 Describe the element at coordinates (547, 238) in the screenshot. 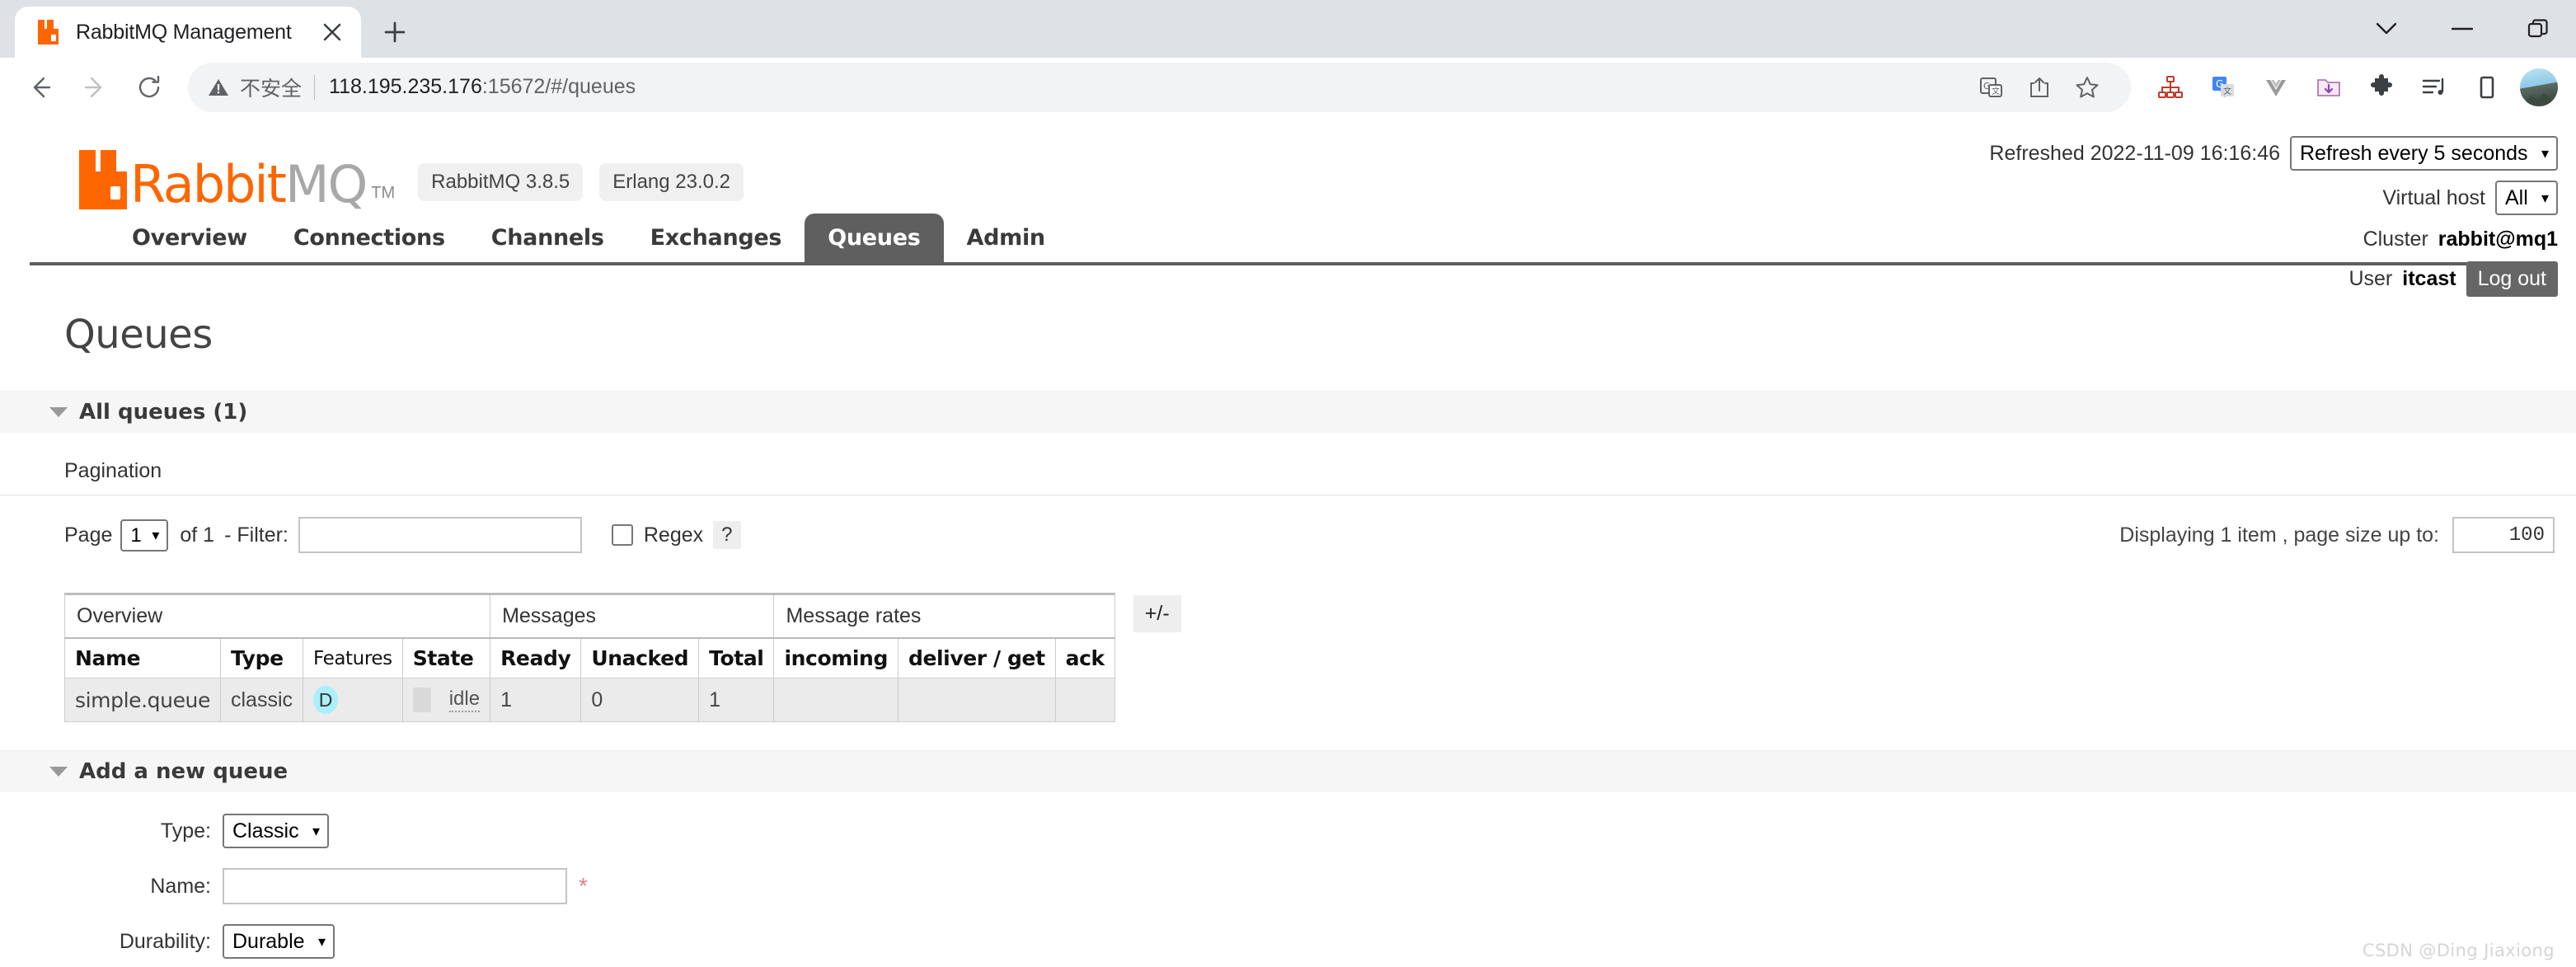

I see `nav-tab-channels: Channels` at that location.